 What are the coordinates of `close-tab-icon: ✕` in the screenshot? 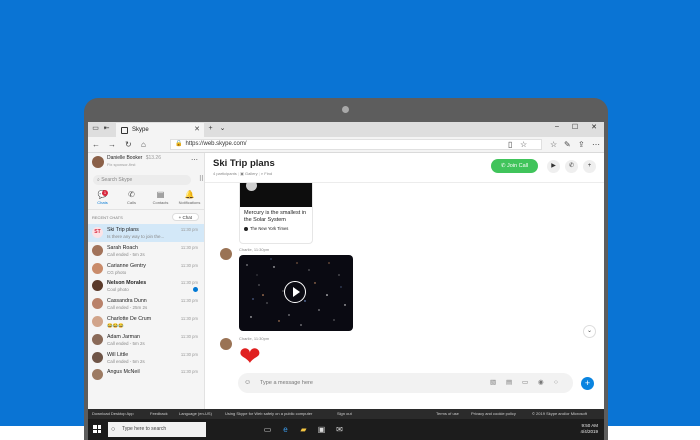 It's located at (197, 129).